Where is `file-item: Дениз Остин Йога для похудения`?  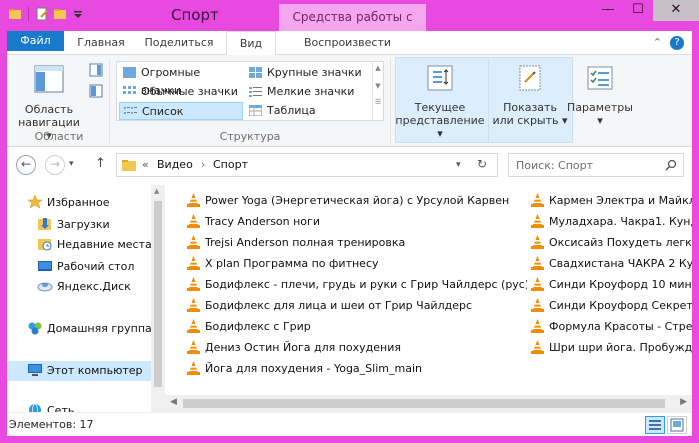
file-item: Дениз Остин Йога для похудения is located at coordinates (357, 348).